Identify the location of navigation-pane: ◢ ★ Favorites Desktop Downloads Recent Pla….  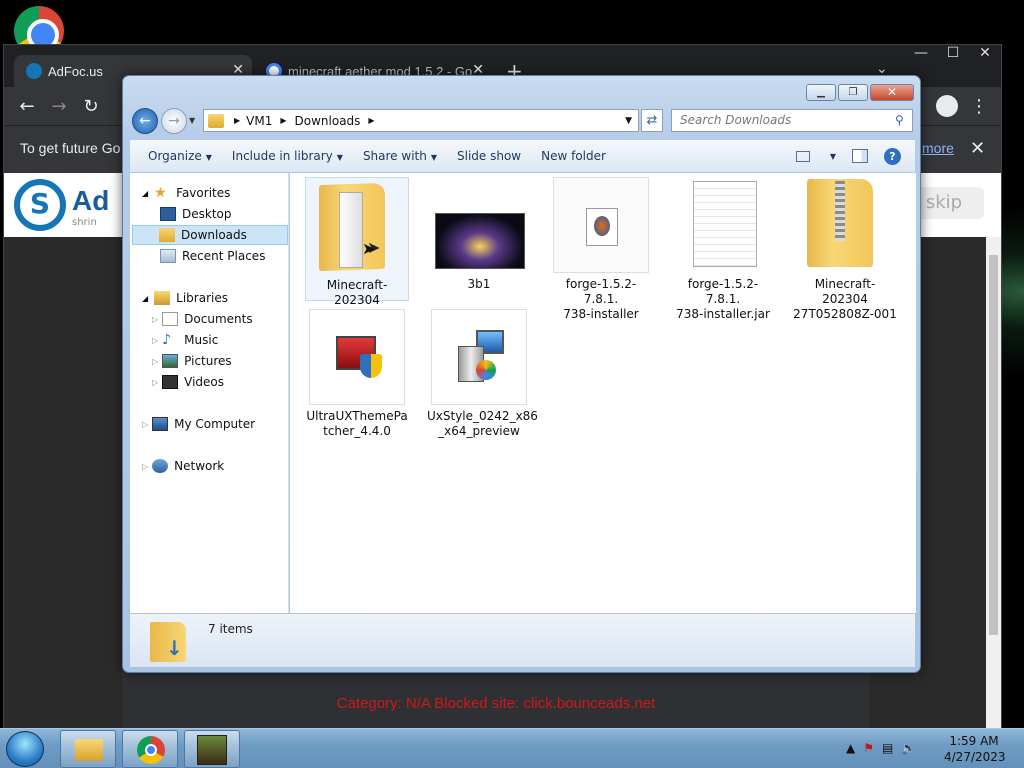
(209, 393).